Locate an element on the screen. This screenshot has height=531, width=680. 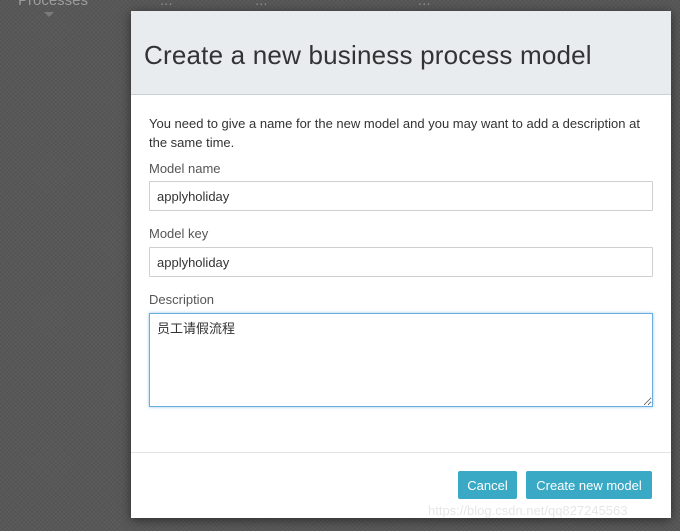
model-name-input is located at coordinates (401, 196).